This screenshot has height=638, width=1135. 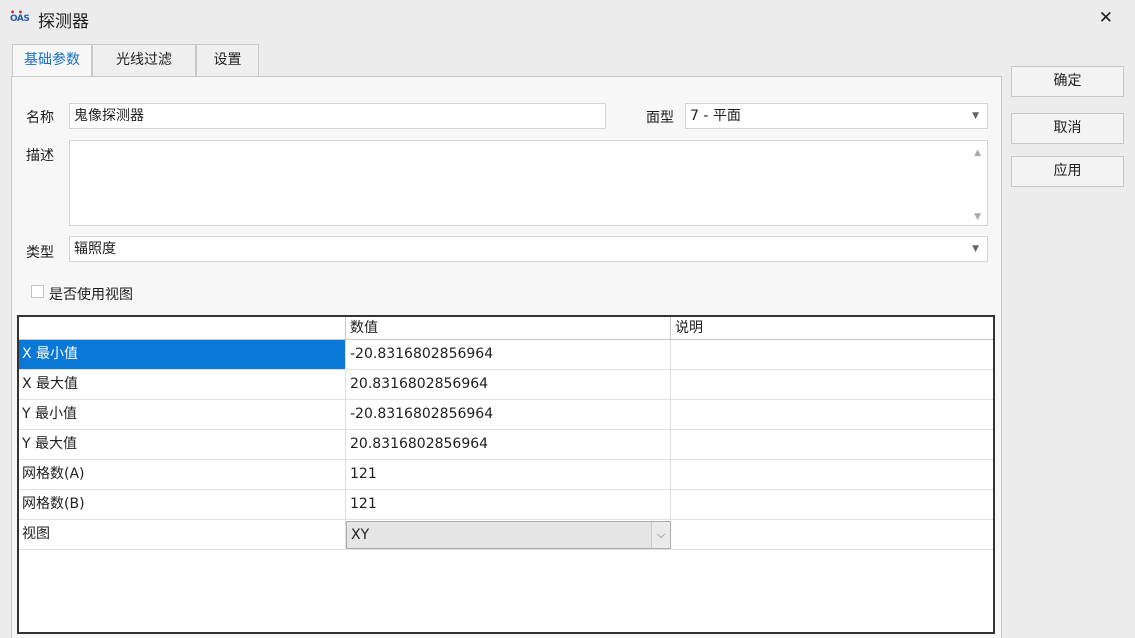 What do you see at coordinates (182, 384) in the screenshot?
I see `row-name: X 最大值` at bounding box center [182, 384].